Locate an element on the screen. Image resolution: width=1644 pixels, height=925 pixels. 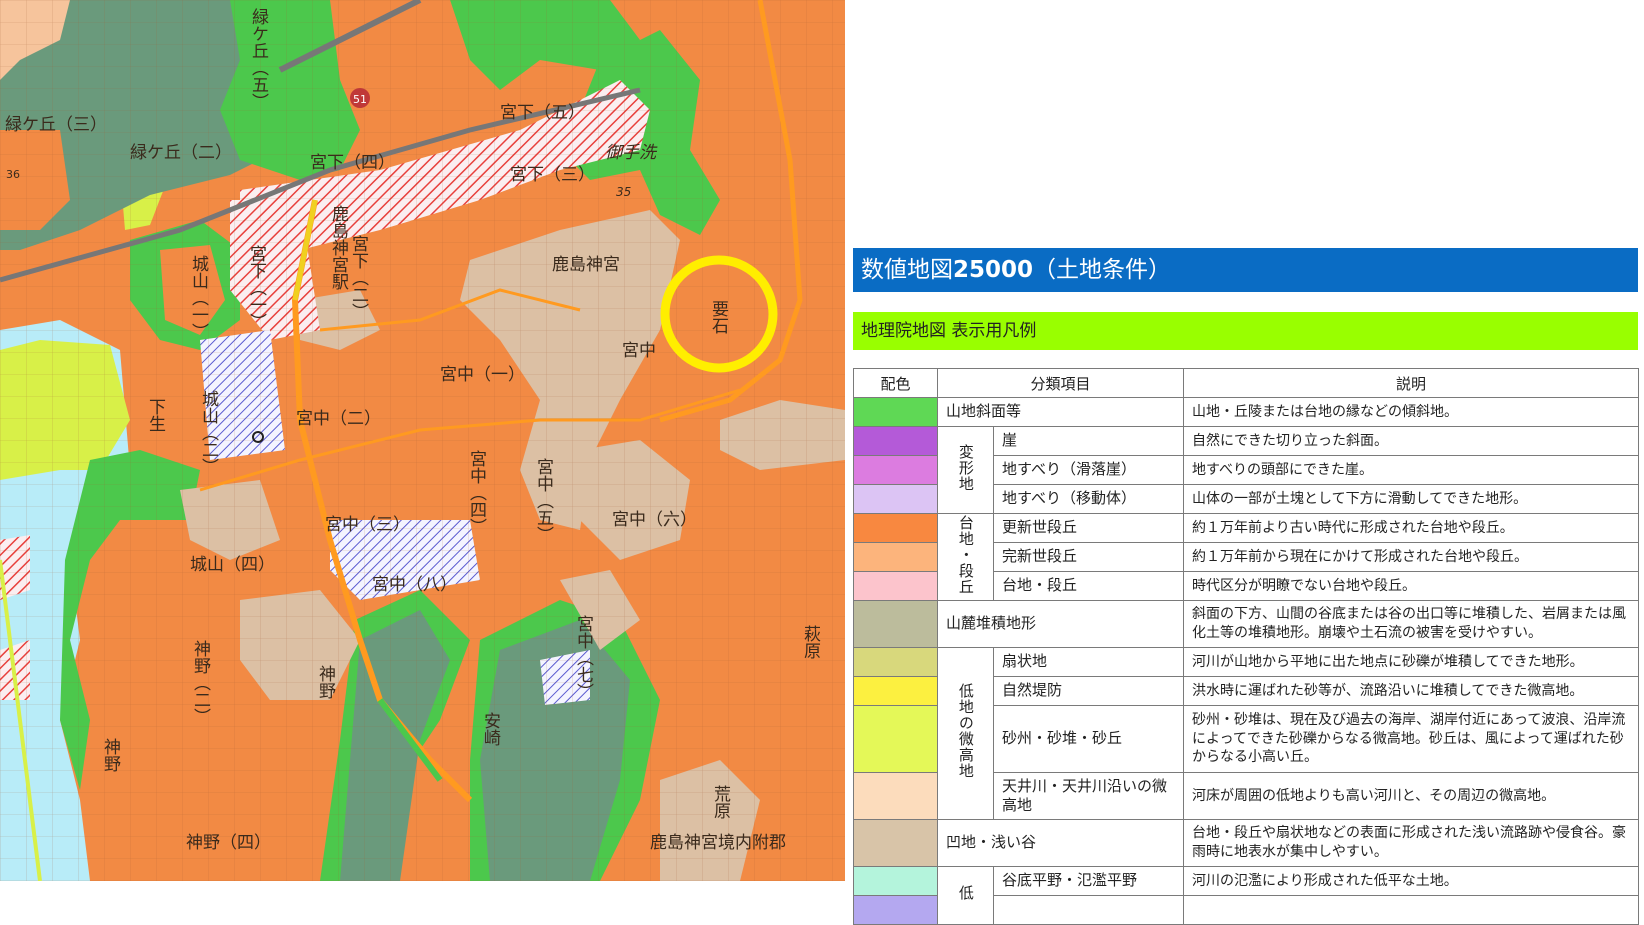
category-description: 地すべりの頭部にできた崖。 is located at coordinates (1411, 470).